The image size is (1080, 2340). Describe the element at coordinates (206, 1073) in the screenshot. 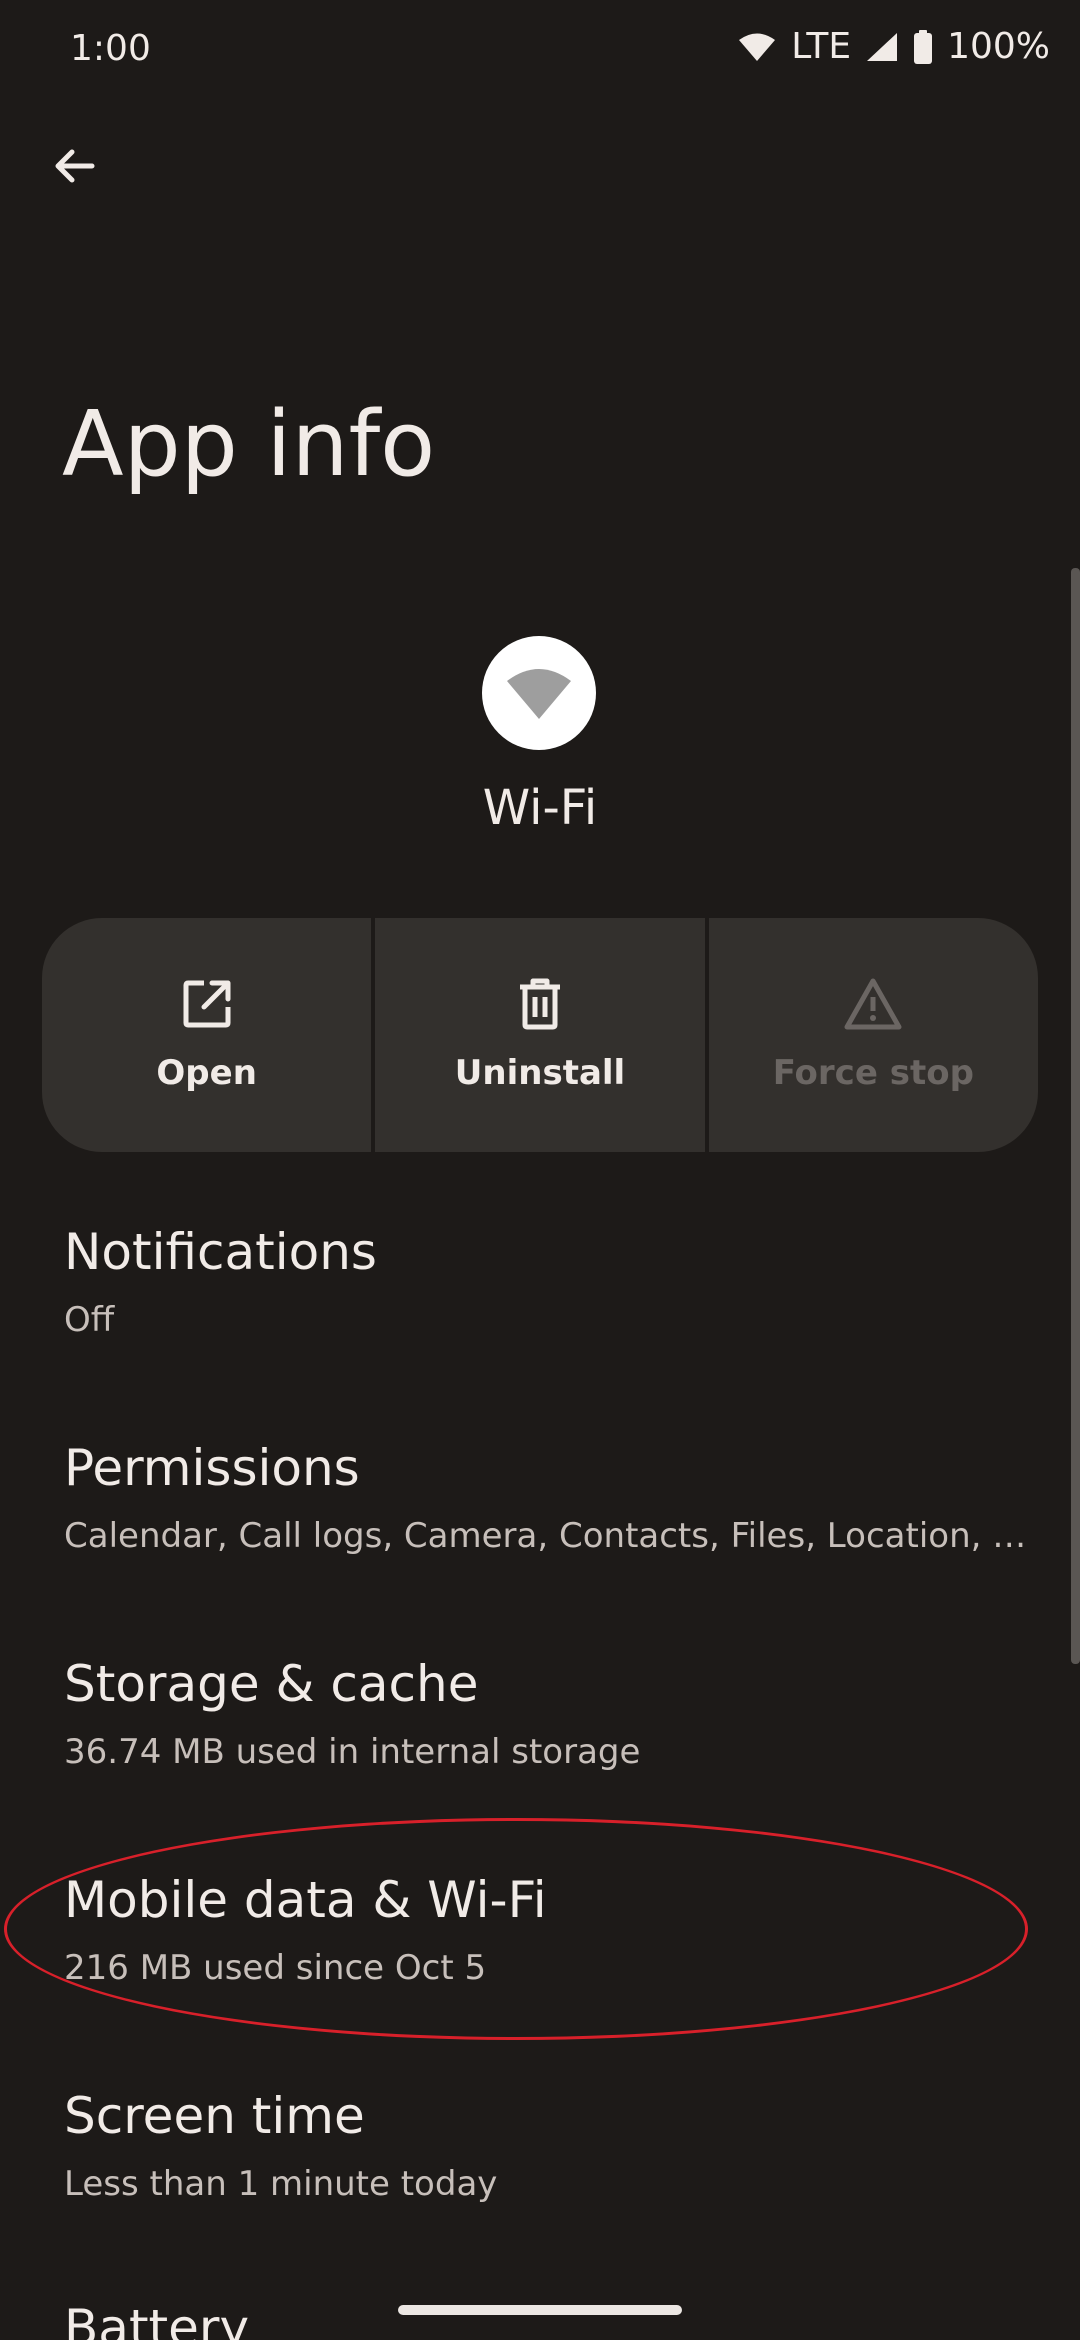

I see `open-label: Open` at that location.